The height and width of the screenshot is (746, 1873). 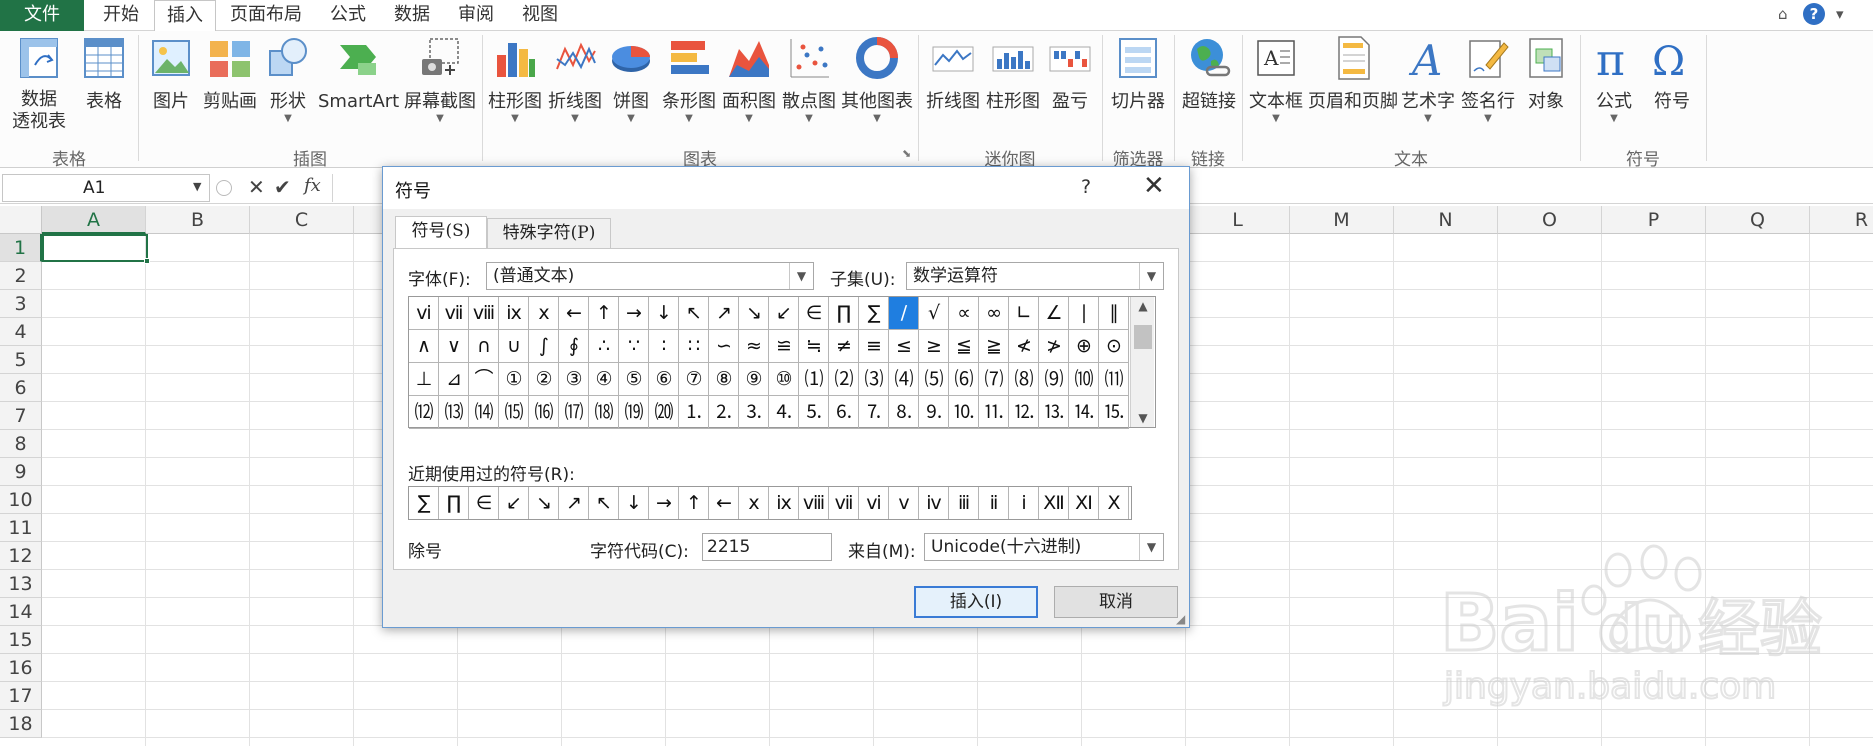 What do you see at coordinates (1758, 220) in the screenshot?
I see `column-header-q: Q` at bounding box center [1758, 220].